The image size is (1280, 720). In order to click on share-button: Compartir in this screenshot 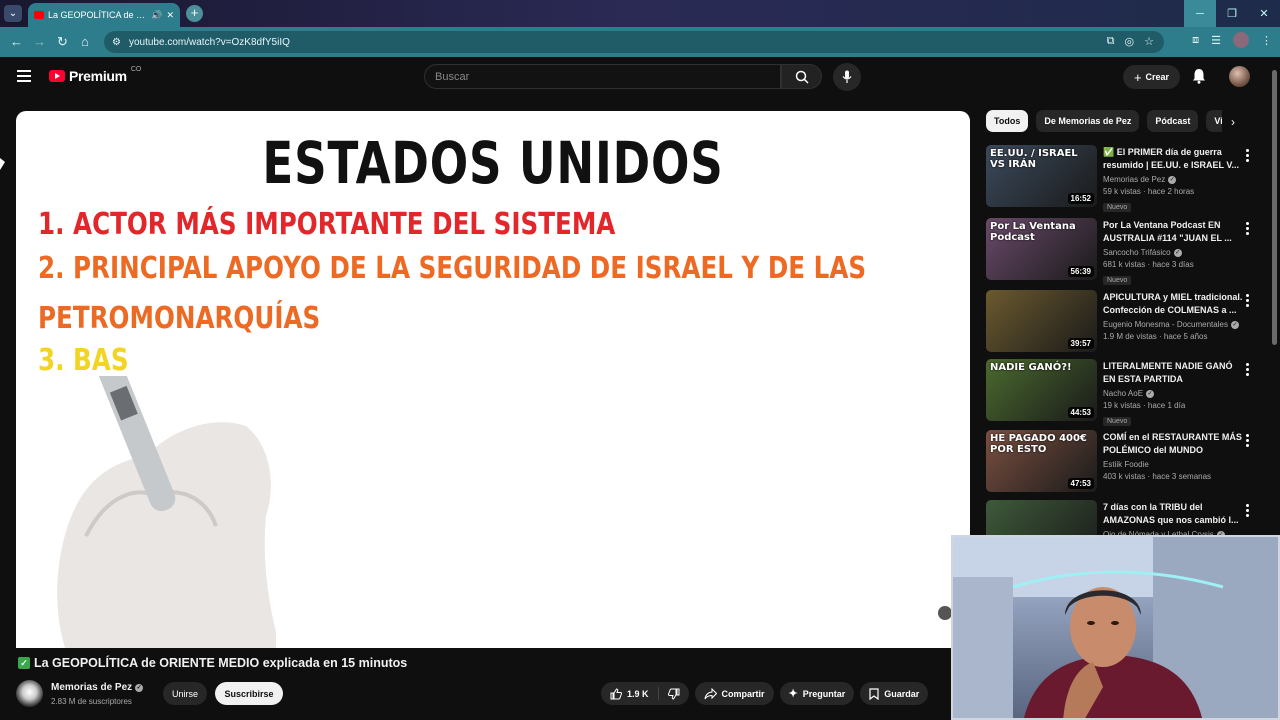, I will do `click(734, 693)`.